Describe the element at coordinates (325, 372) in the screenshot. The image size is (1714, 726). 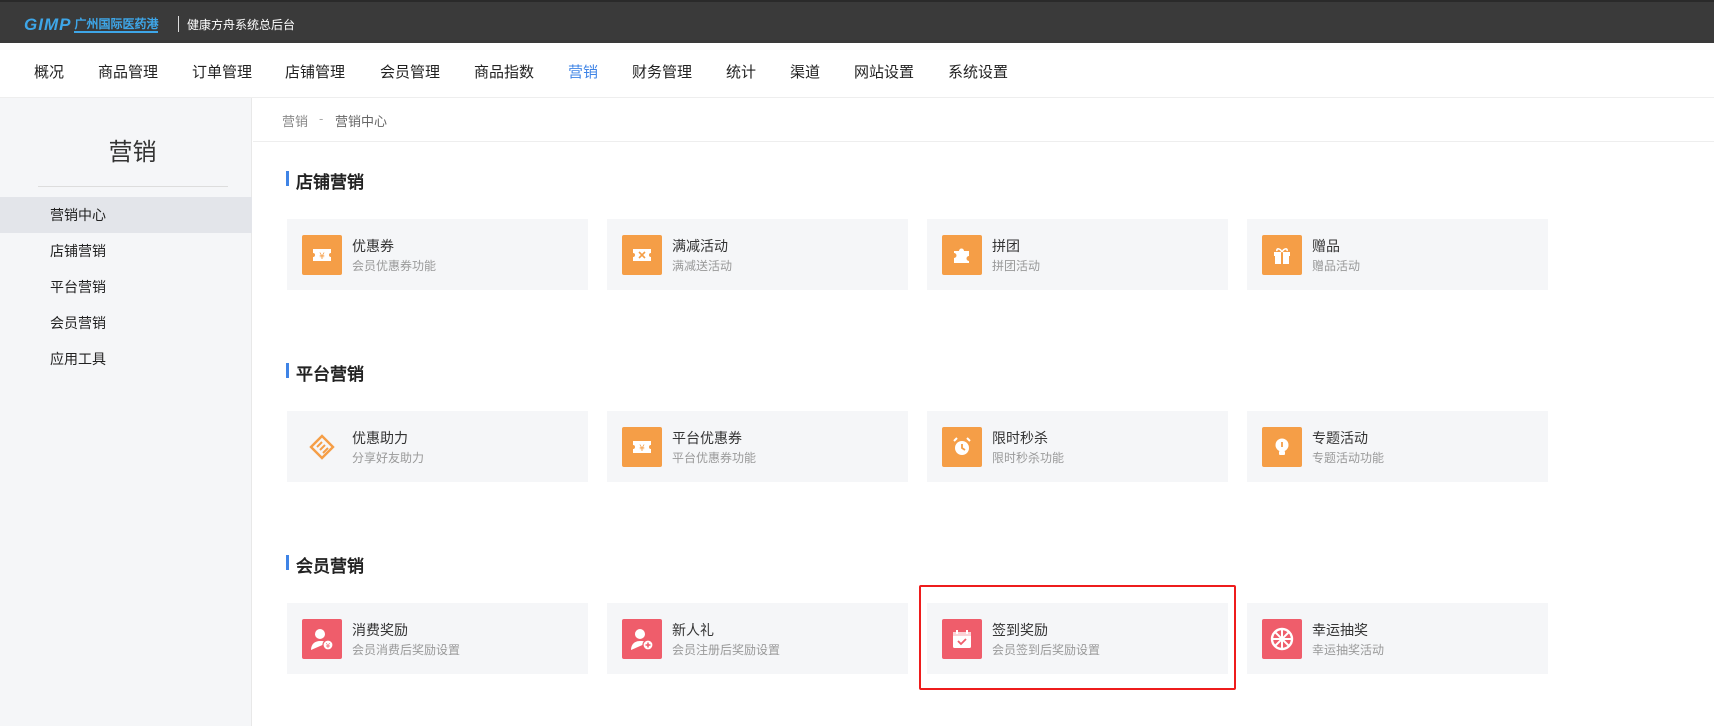
I see `section-title-platform-marketing: 平台营销` at that location.